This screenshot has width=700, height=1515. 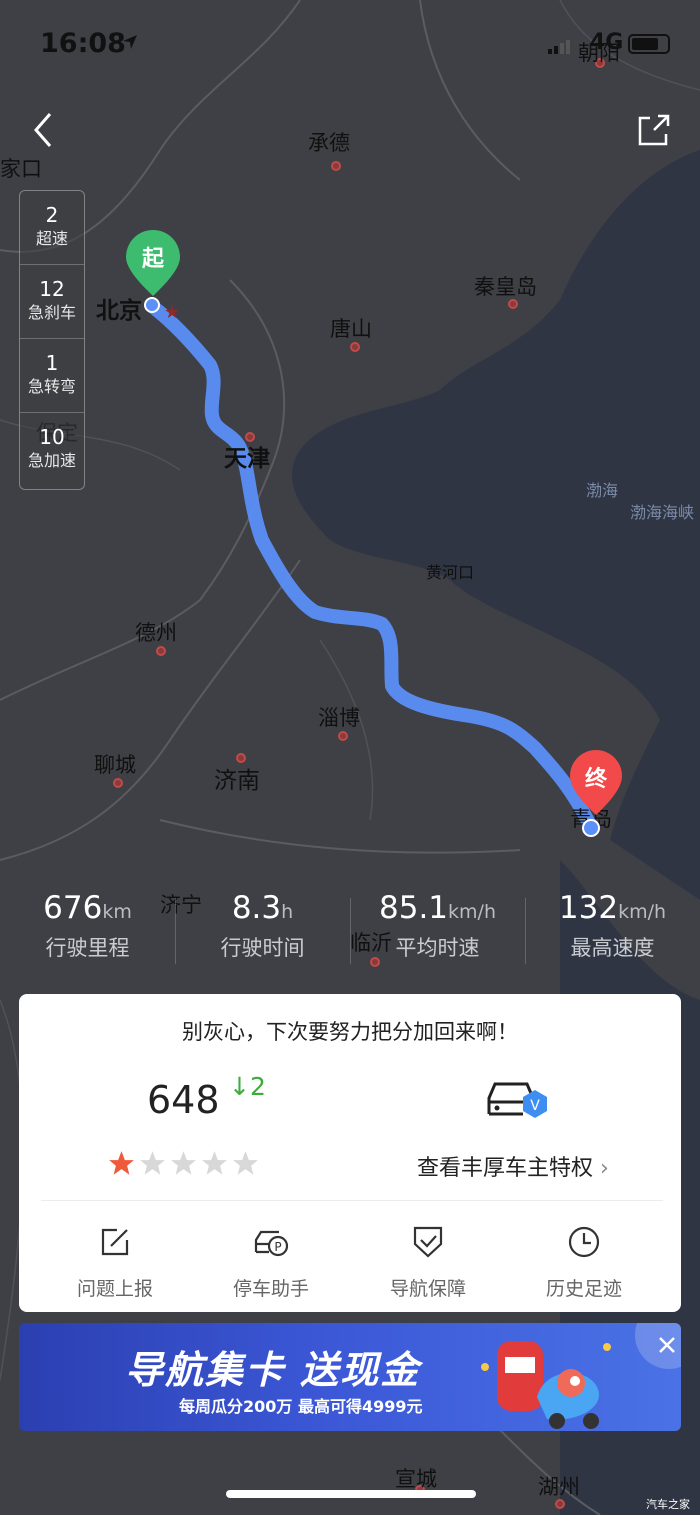 What do you see at coordinates (114, 1289) in the screenshot?
I see `action-label: 问题上报` at bounding box center [114, 1289].